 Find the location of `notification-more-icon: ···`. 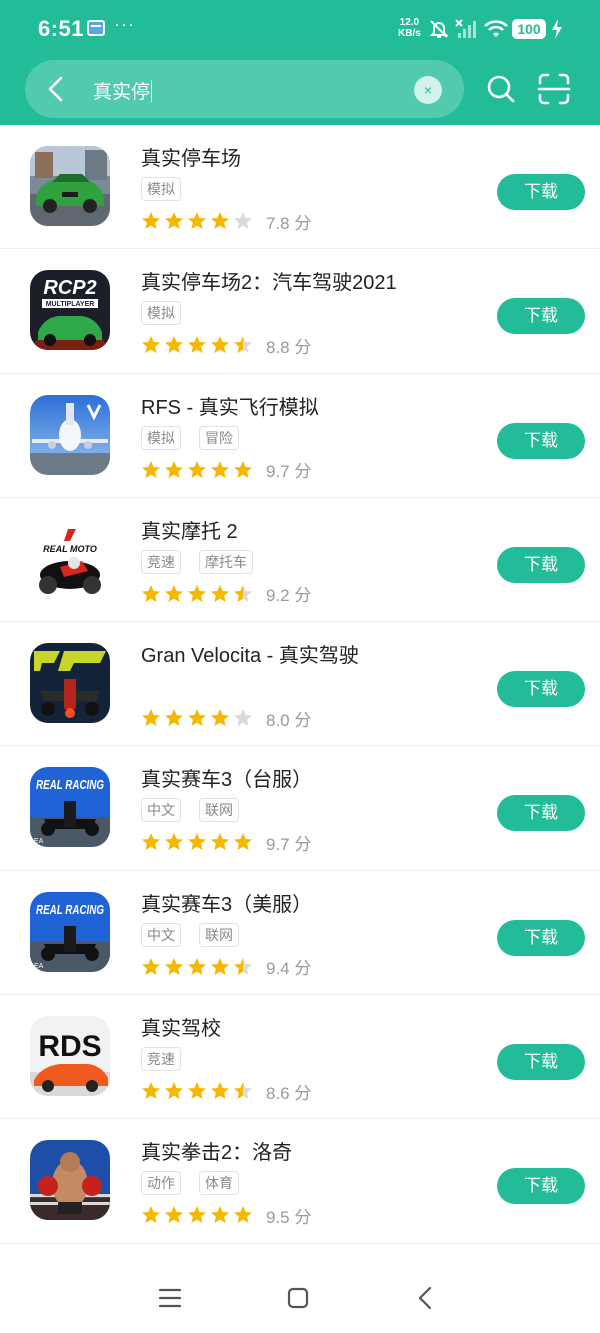

notification-more-icon: ··· is located at coordinates (124, 24).